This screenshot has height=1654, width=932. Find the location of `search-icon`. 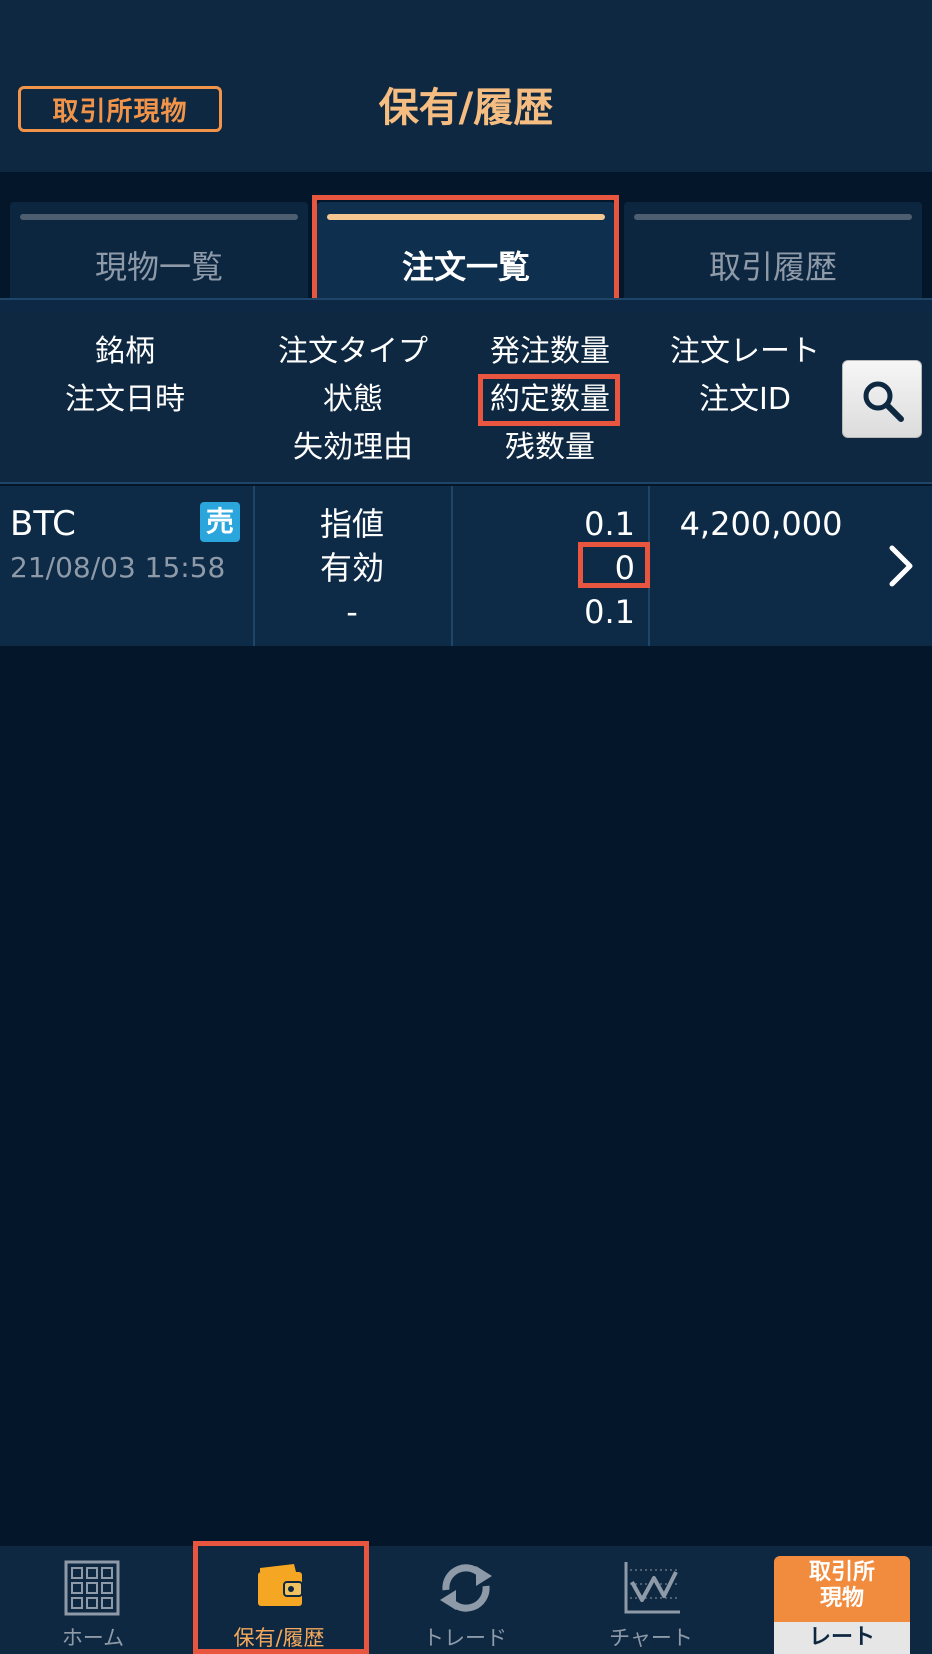

search-icon is located at coordinates (883, 401).